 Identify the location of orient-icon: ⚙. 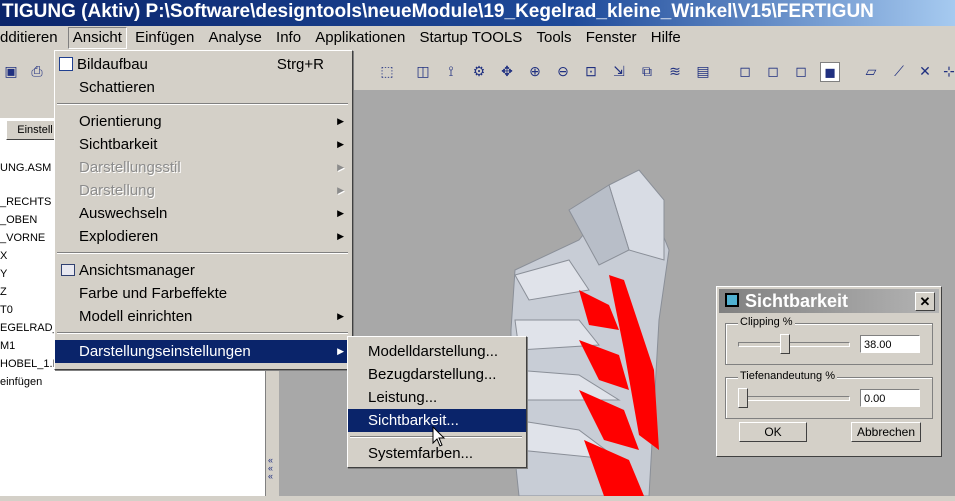
(479, 71).